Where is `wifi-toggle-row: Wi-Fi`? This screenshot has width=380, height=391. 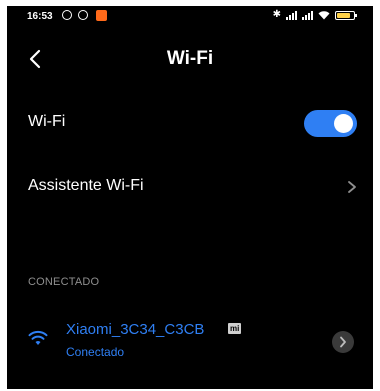
wifi-toggle-row: Wi-Fi is located at coordinates (190, 122).